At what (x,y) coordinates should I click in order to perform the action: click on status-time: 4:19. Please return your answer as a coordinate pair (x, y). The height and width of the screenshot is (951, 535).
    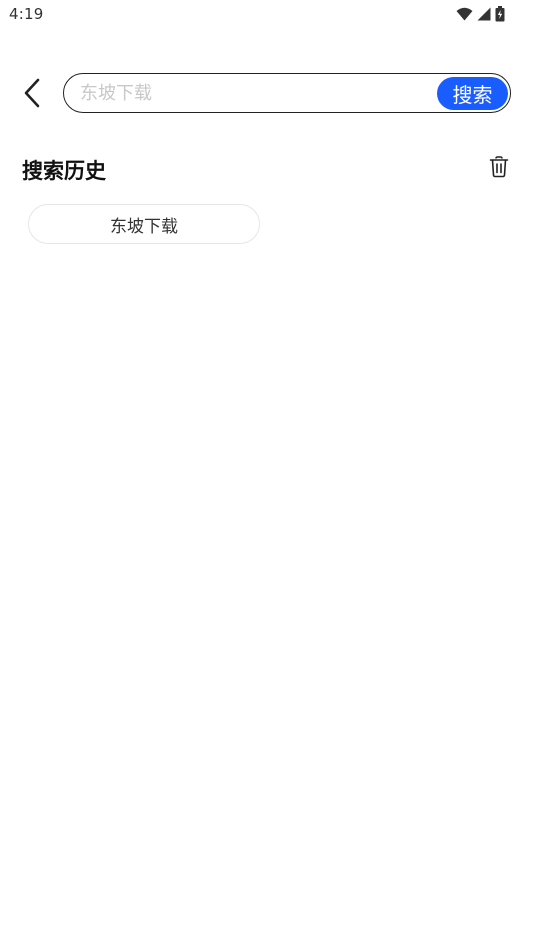
    Looking at the image, I should click on (26, 14).